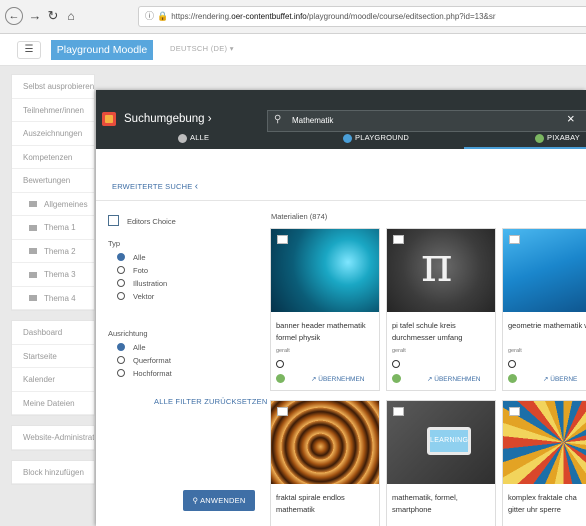  I want to click on close-icon: ×, so click(571, 118).